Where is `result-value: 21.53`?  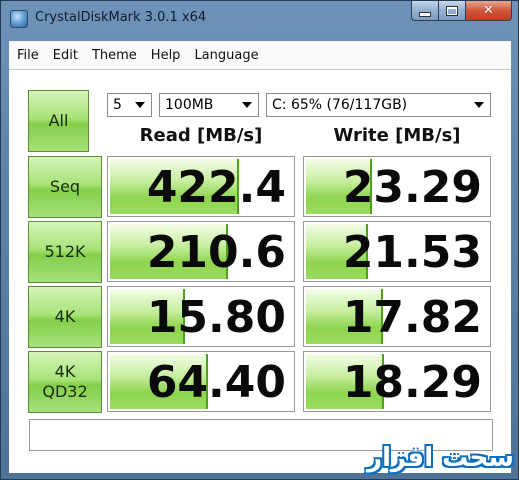 result-value: 21.53 is located at coordinates (412, 252).